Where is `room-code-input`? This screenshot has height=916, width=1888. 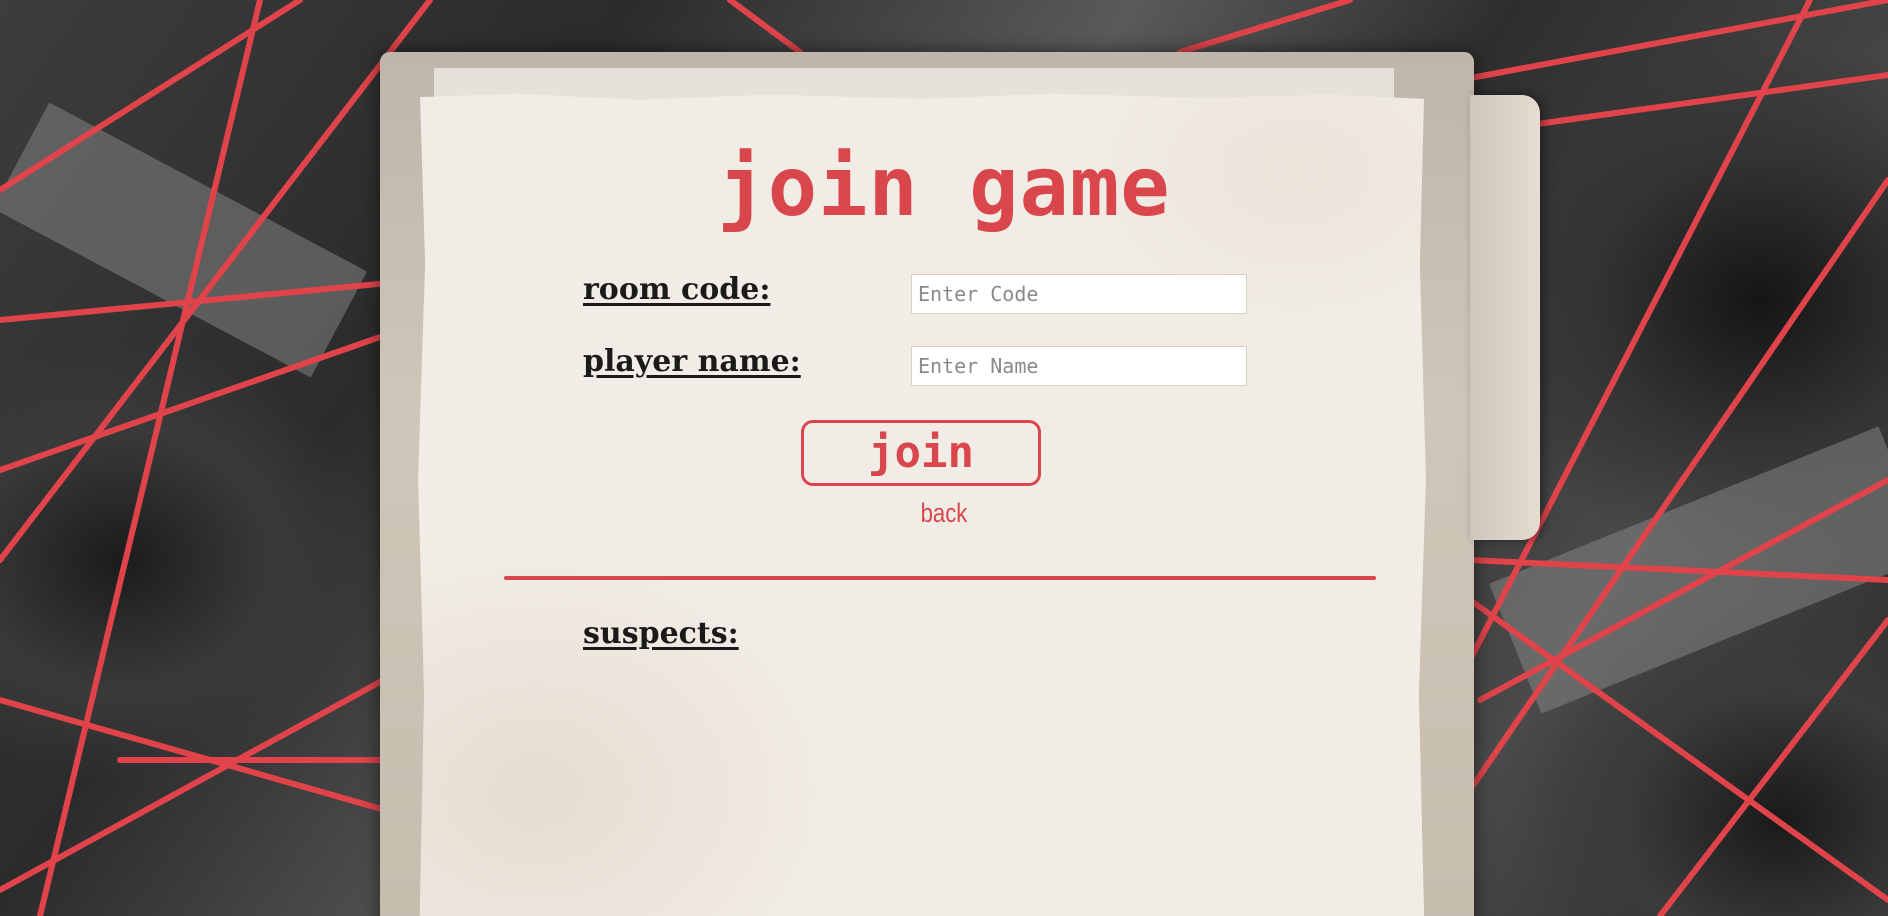
room-code-input is located at coordinates (1079, 294).